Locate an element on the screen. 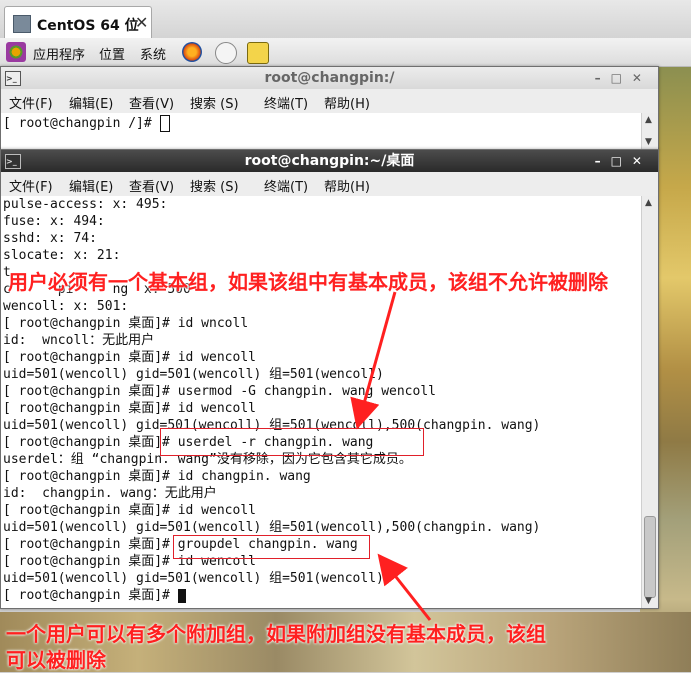  vm-tab-bar: CentOS 64 位 ✕ is located at coordinates (345, 19).